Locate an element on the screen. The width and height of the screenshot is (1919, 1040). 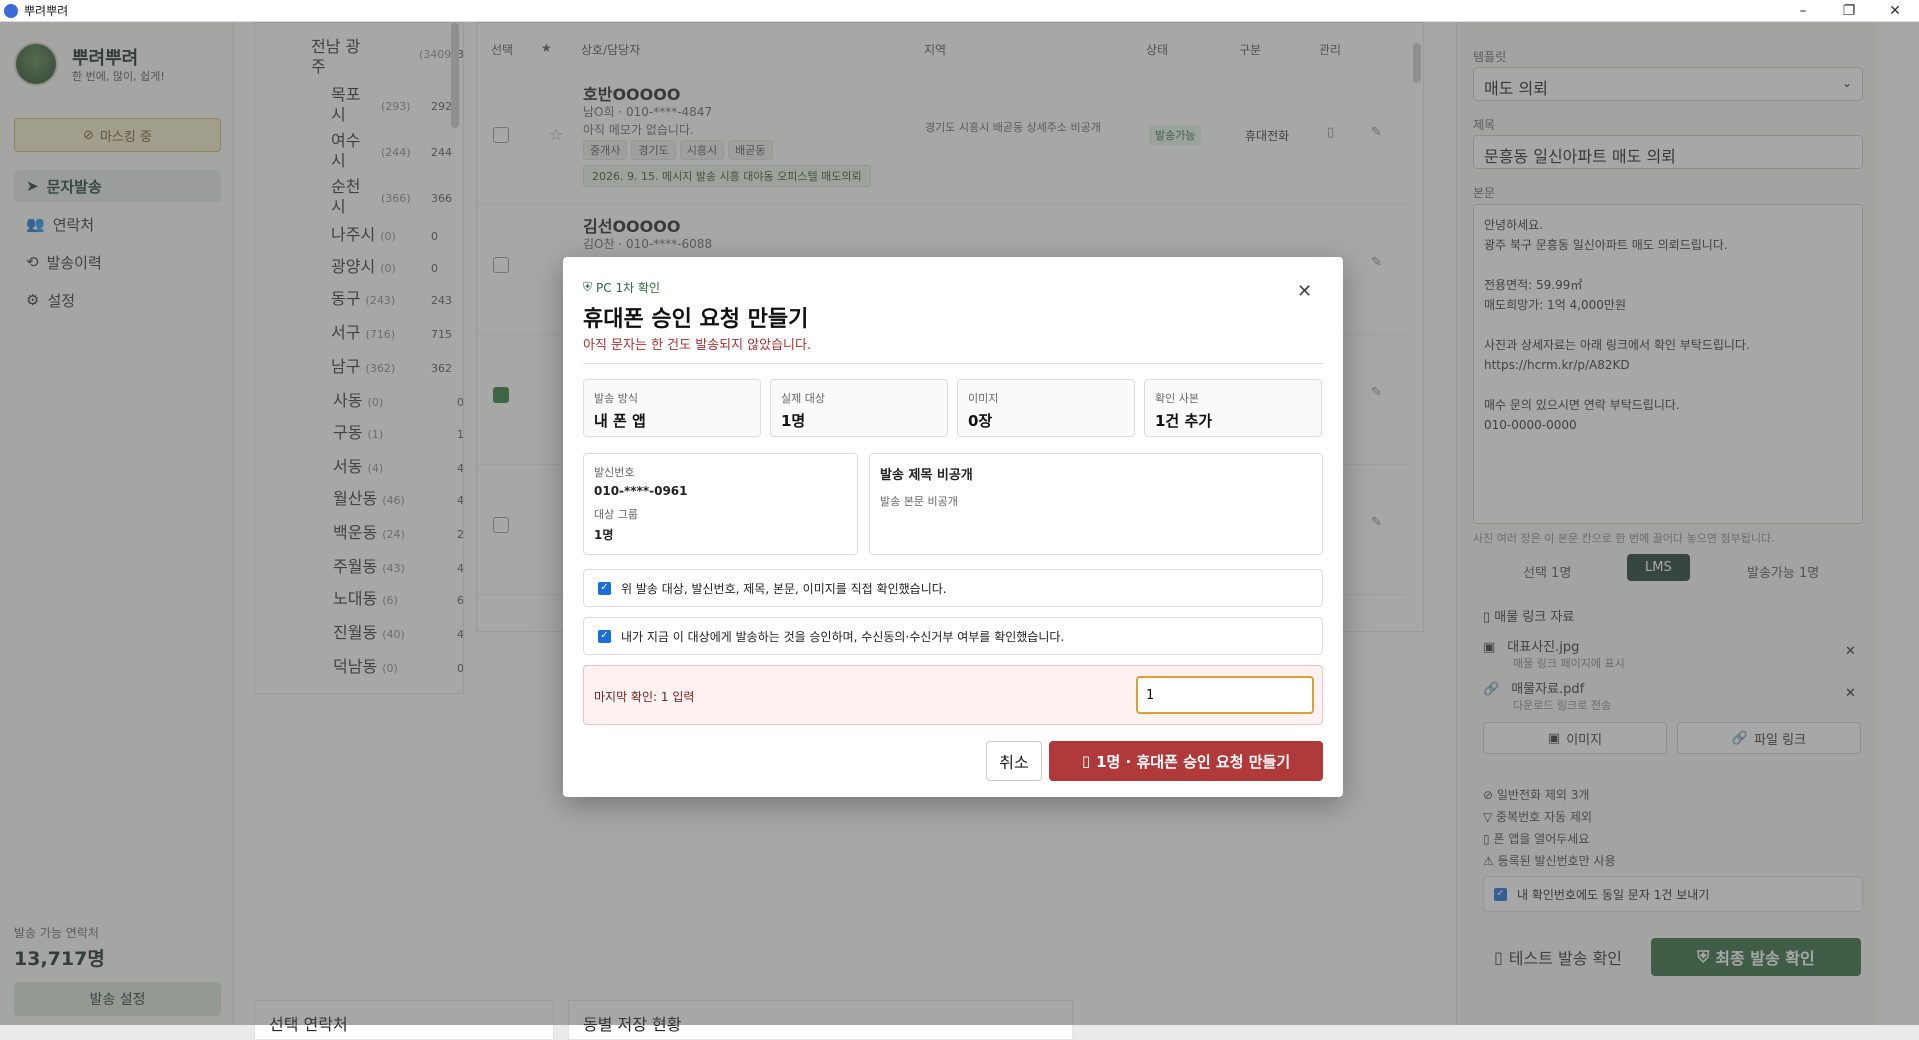
stat-confirm-copy: 확인 사본 1건 추가 is located at coordinates (1233, 408).